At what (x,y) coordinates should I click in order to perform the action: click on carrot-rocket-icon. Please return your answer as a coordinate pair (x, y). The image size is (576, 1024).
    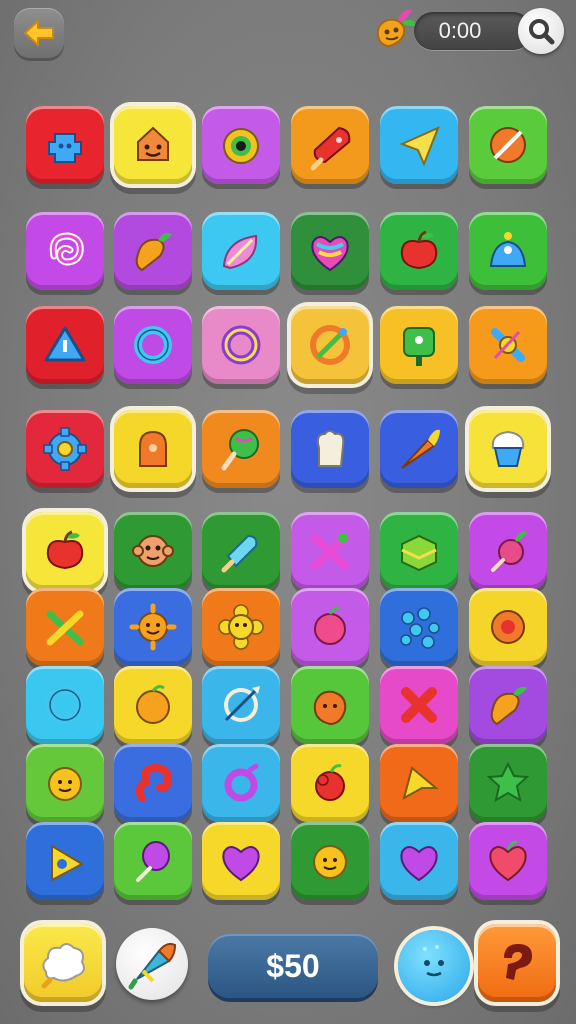
    Looking at the image, I should click on (420, 449).